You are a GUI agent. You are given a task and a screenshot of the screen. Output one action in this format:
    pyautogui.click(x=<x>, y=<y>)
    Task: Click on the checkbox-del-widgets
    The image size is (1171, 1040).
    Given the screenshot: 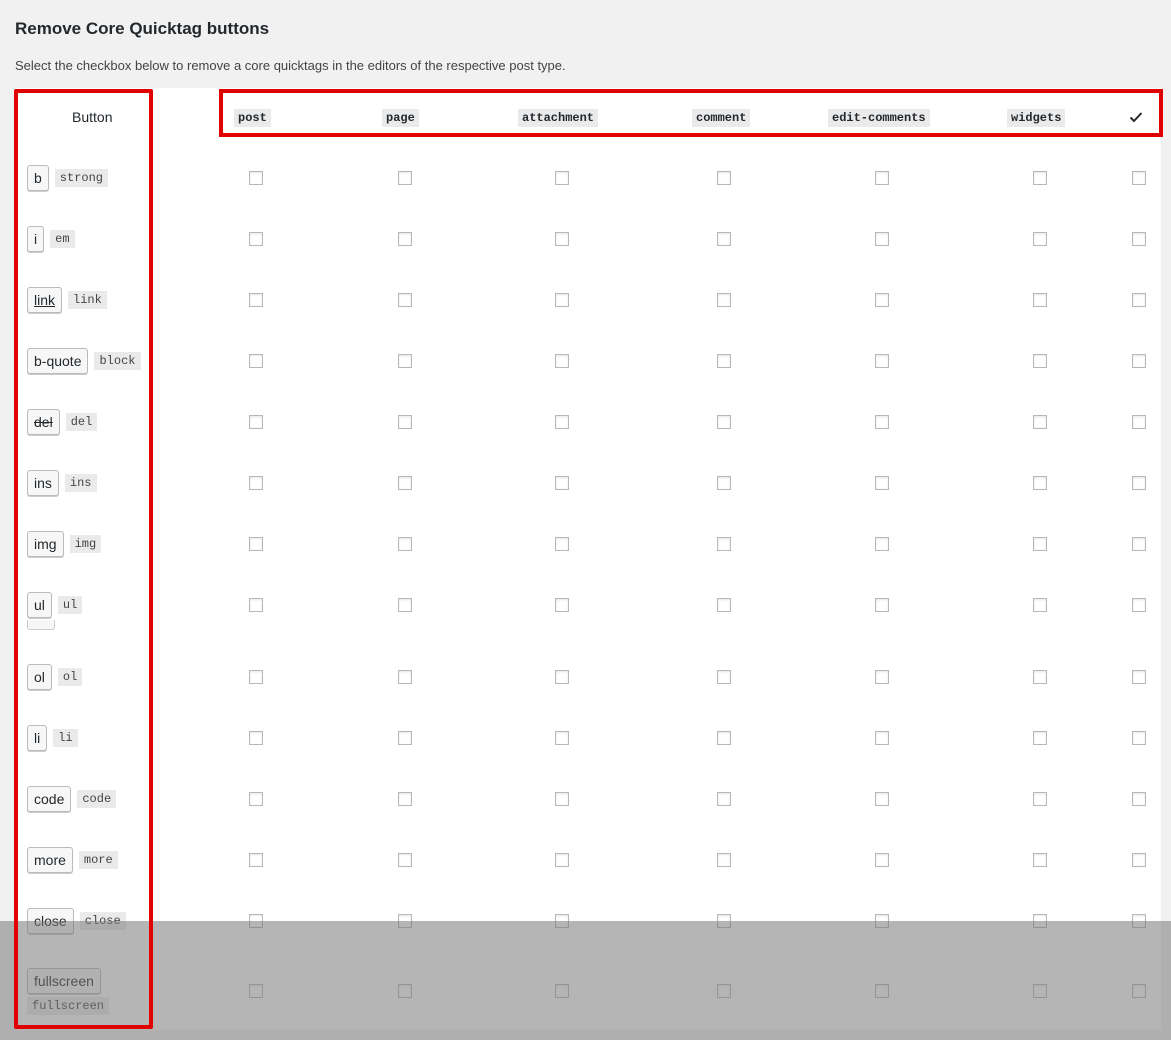 What is the action you would take?
    pyautogui.click(x=1040, y=422)
    